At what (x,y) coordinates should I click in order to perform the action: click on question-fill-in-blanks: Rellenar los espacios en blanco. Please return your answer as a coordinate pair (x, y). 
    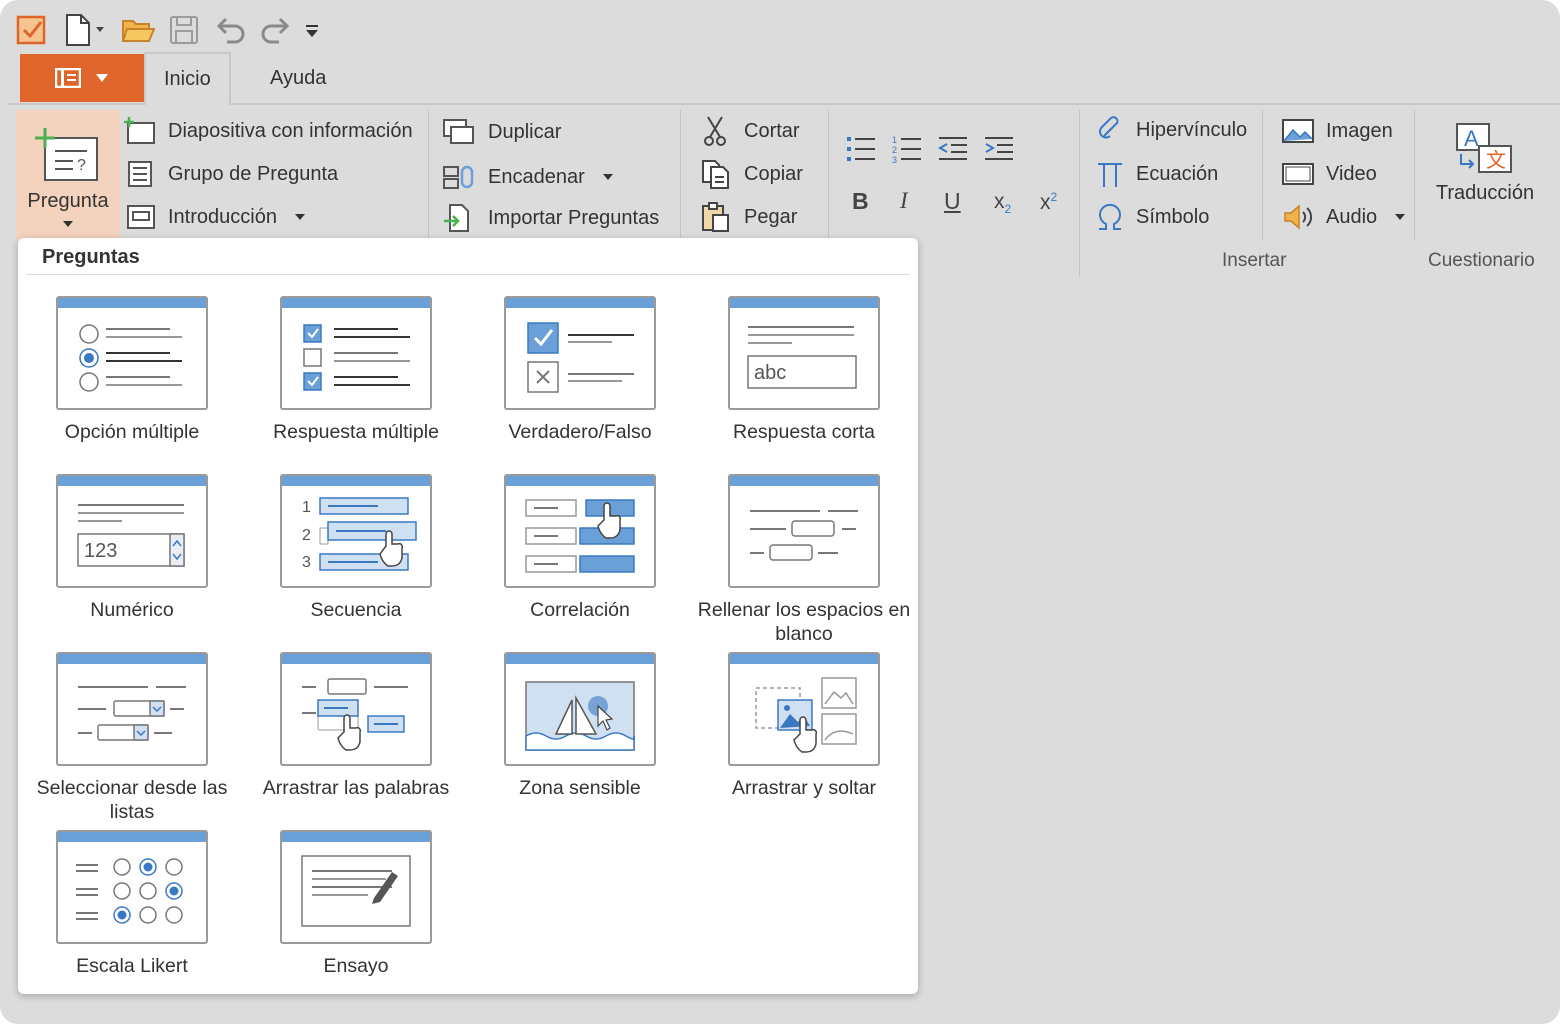
    Looking at the image, I should click on (804, 560).